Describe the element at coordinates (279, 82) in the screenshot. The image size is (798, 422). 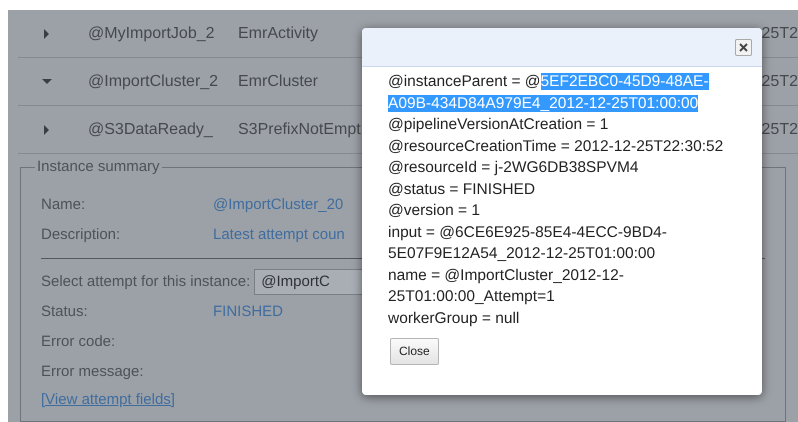
I see `table-cell-text: EmrCluster` at that location.